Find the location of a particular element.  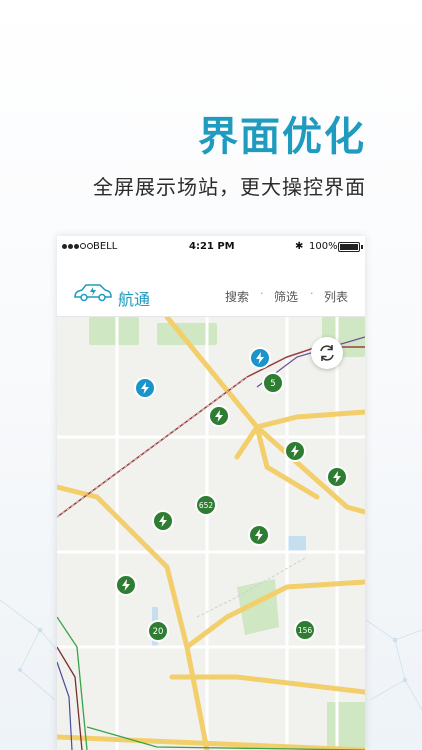

station-cluster-marker: 156 is located at coordinates (305, 630).